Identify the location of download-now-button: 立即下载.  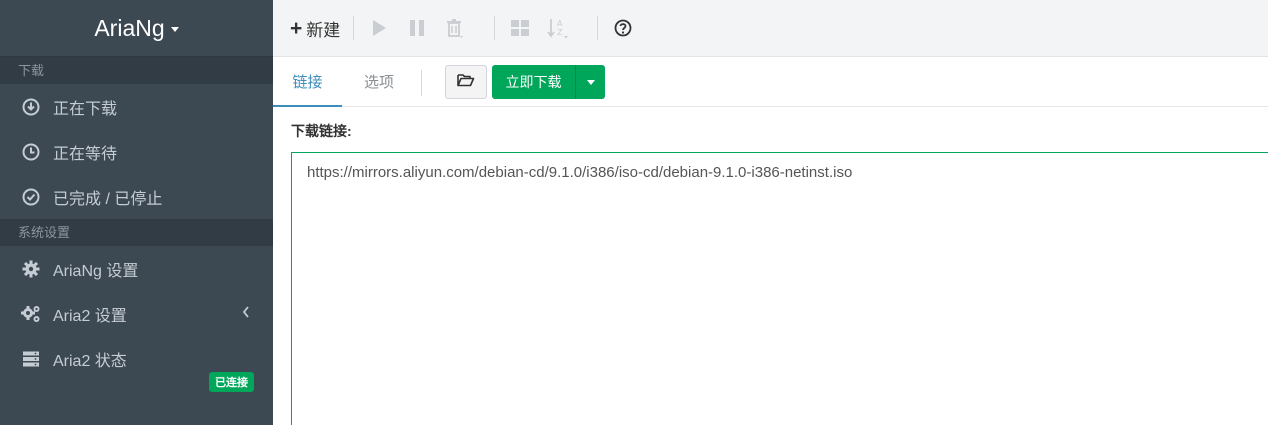
(534, 82).